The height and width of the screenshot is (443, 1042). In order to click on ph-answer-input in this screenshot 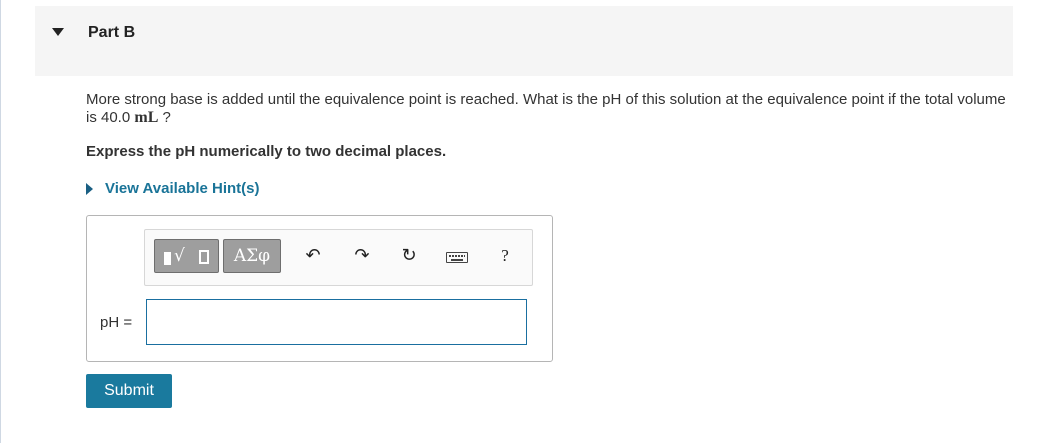, I will do `click(336, 322)`.